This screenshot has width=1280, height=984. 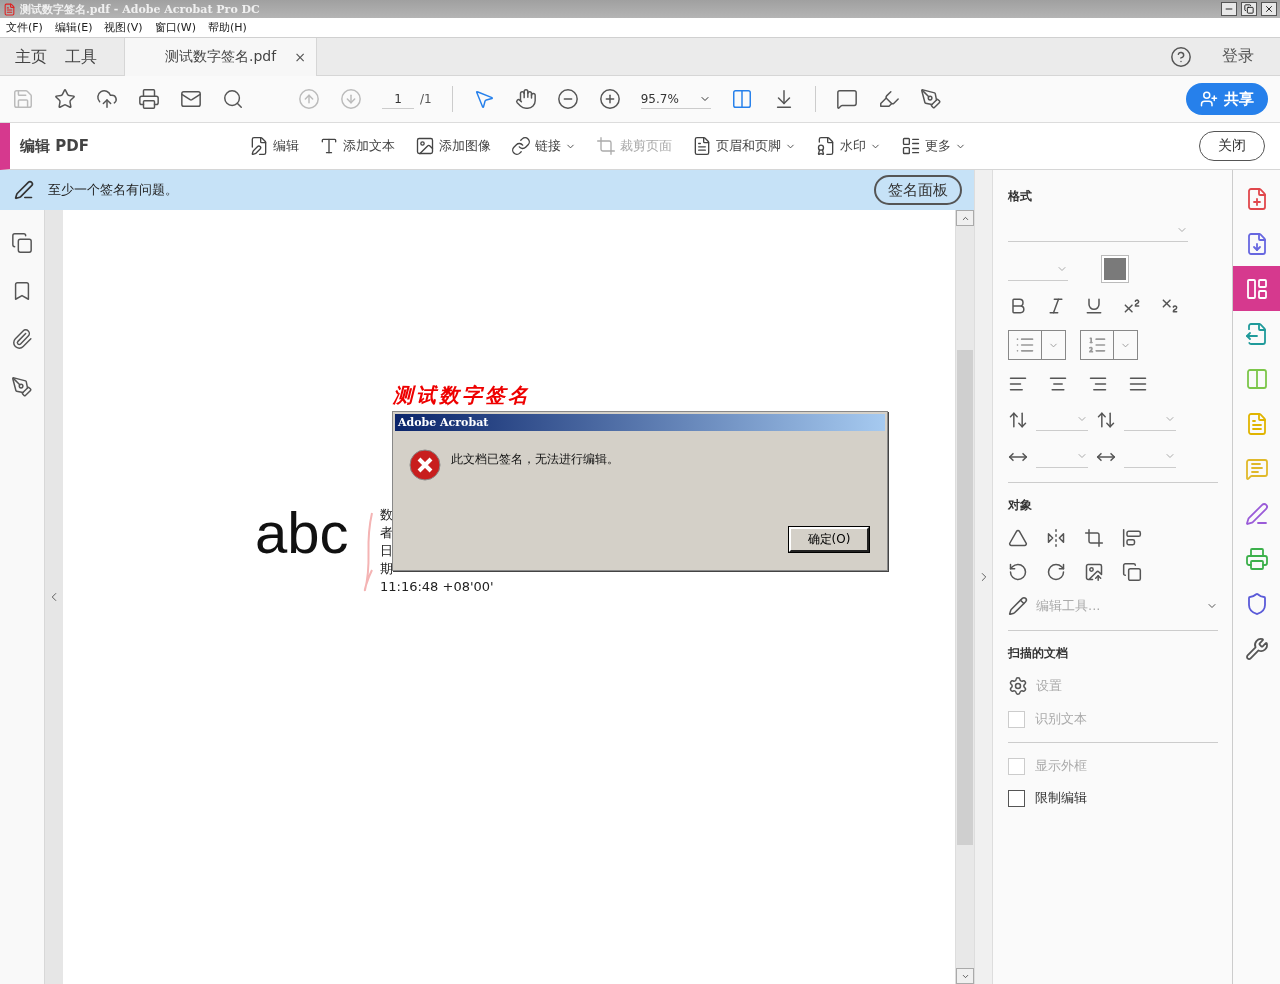 What do you see at coordinates (1017, 798) in the screenshot?
I see `checkbox` at bounding box center [1017, 798].